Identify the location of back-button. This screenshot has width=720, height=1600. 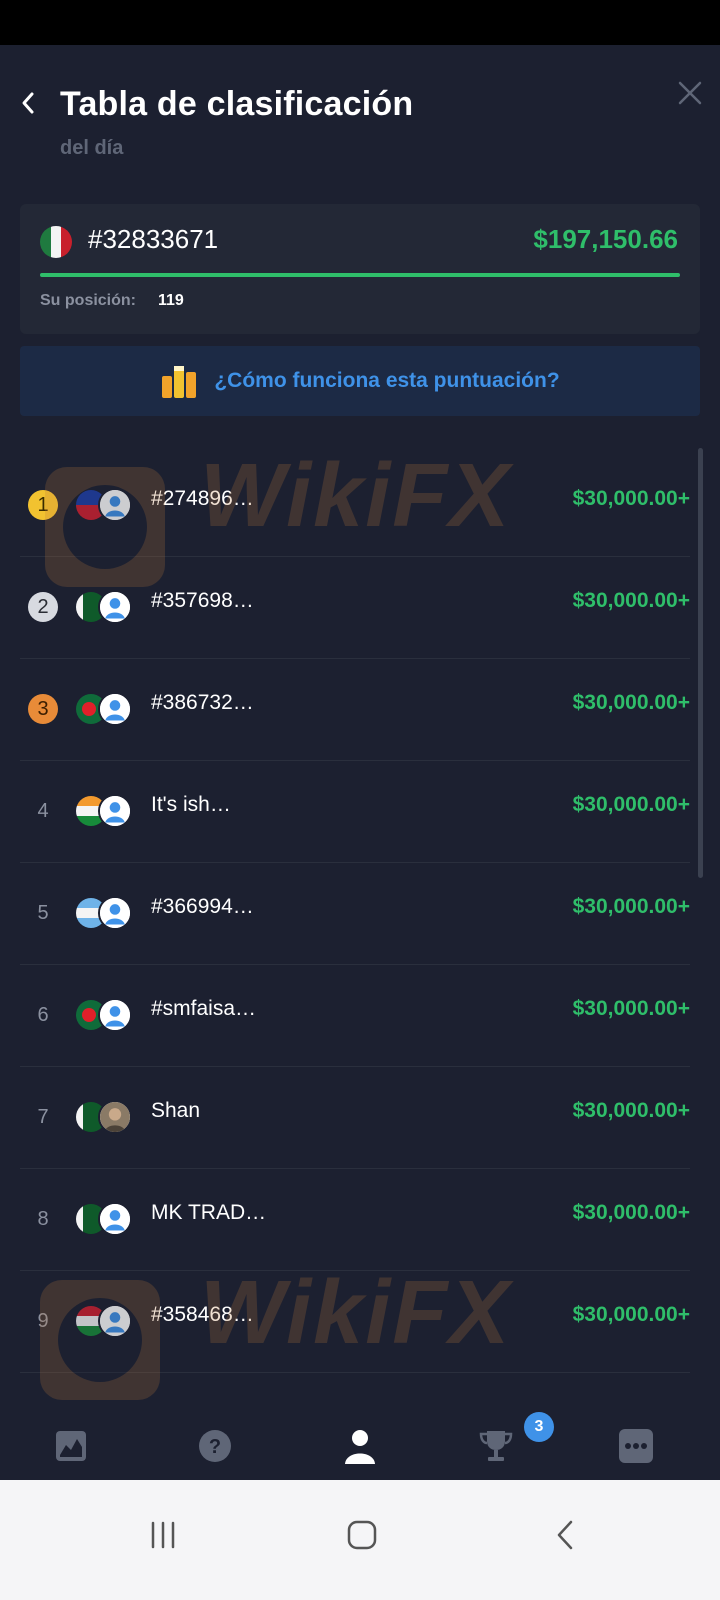
(28, 103).